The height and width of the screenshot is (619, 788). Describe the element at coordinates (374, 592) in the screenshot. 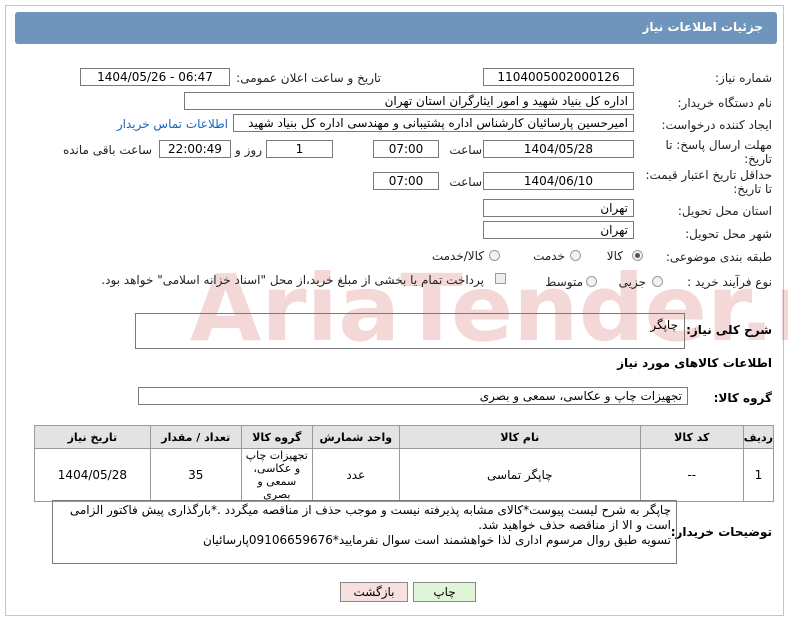

I see `back-button: بازگشت` at that location.